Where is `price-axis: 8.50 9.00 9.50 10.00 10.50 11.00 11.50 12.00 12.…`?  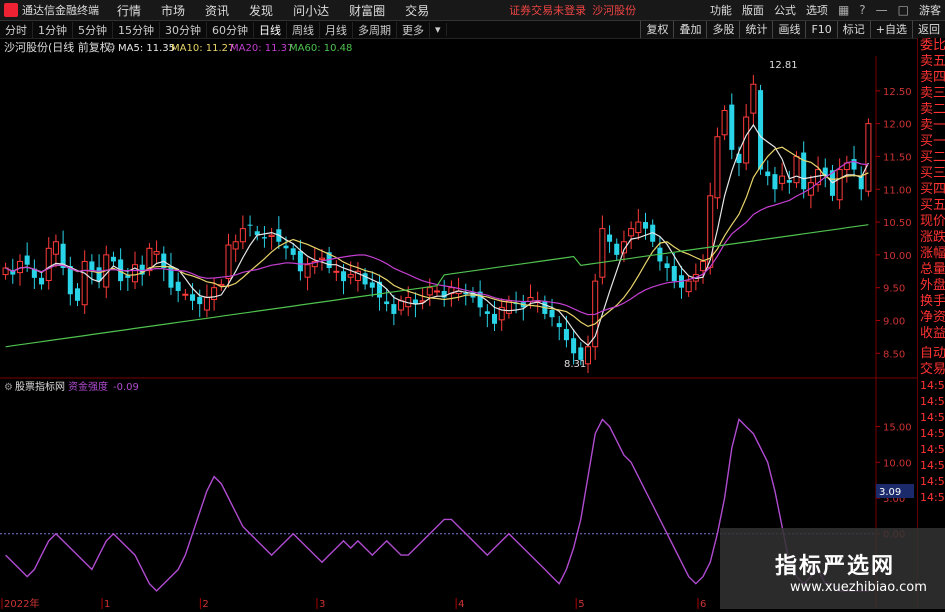
price-axis: 8.50 9.00 9.50 10.00 10.50 11.00 11.50 12.00 12.… is located at coordinates (894, 223).